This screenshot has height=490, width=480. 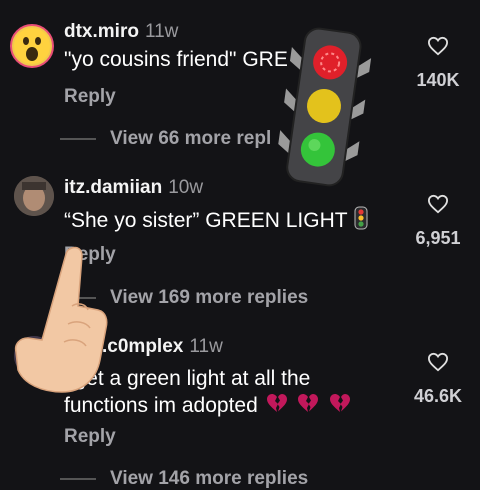 What do you see at coordinates (121, 32) in the screenshot?
I see `username: dtx.miro 11w` at bounding box center [121, 32].